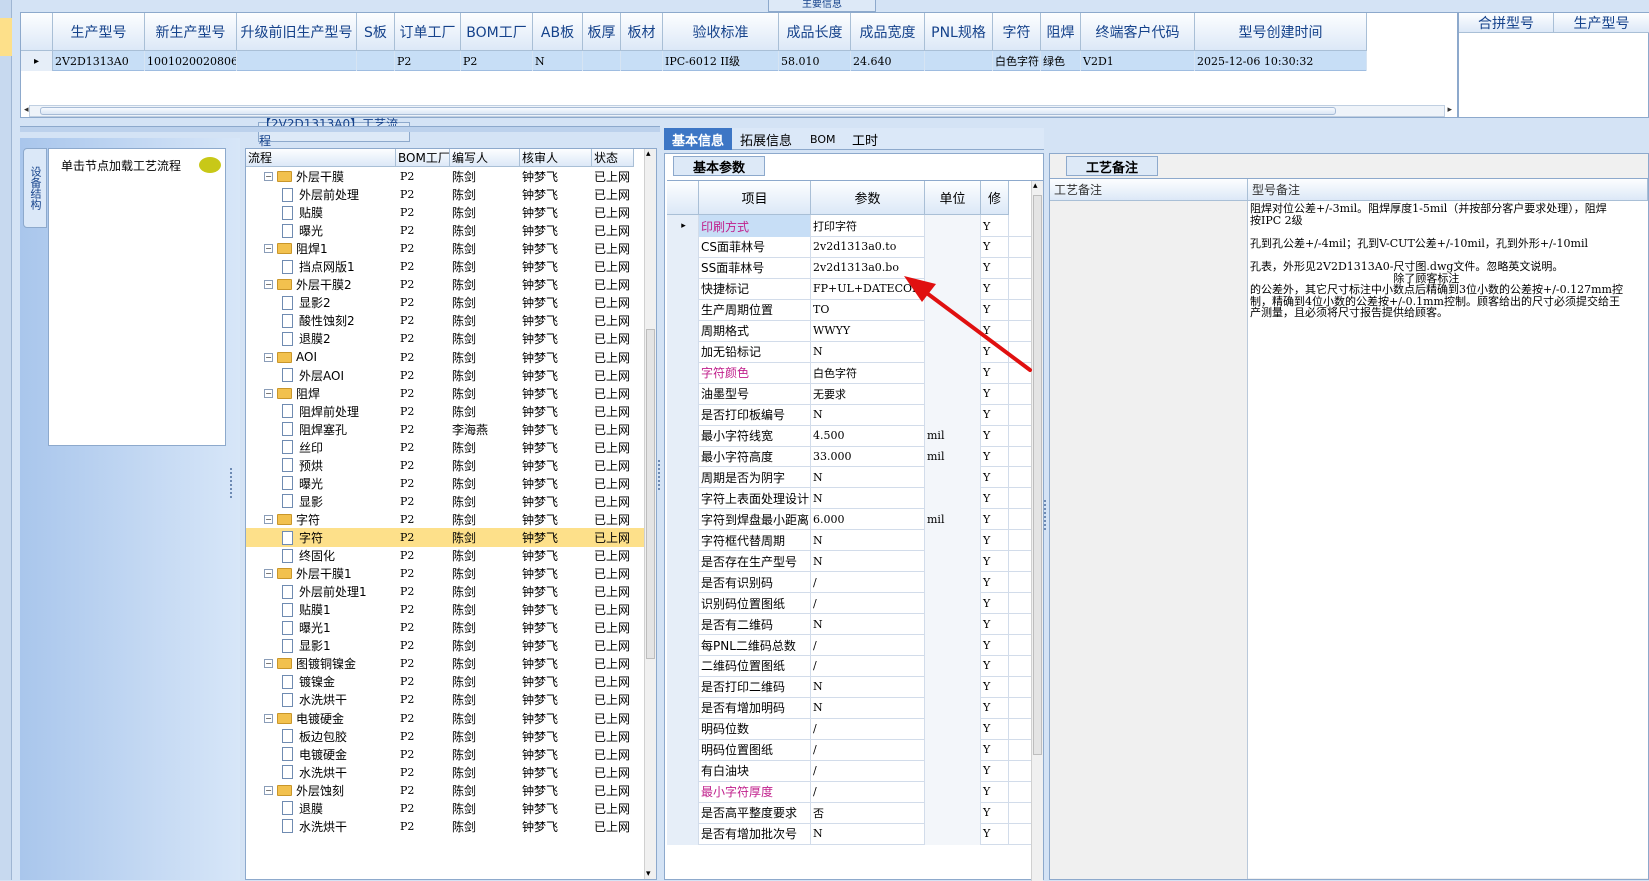  I want to click on param-row: 是否存在生产型号 N Y, so click(850, 561).